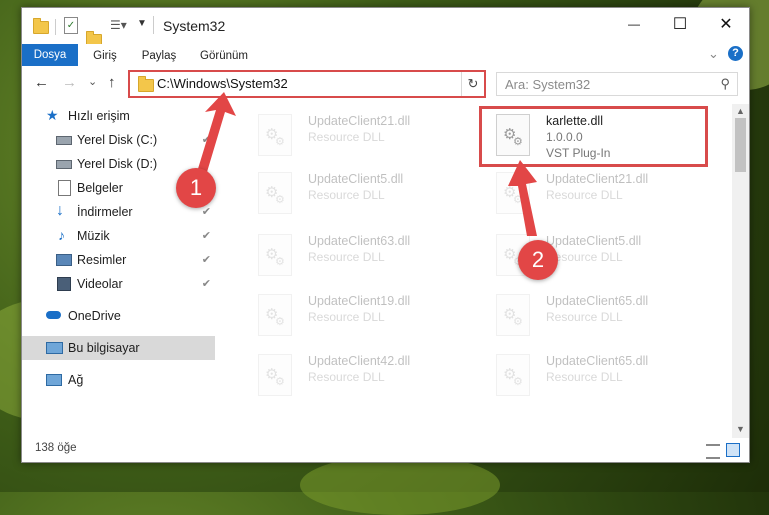 This screenshot has height=515, width=769. I want to click on recent-locations-button: ⌄, so click(92, 81).